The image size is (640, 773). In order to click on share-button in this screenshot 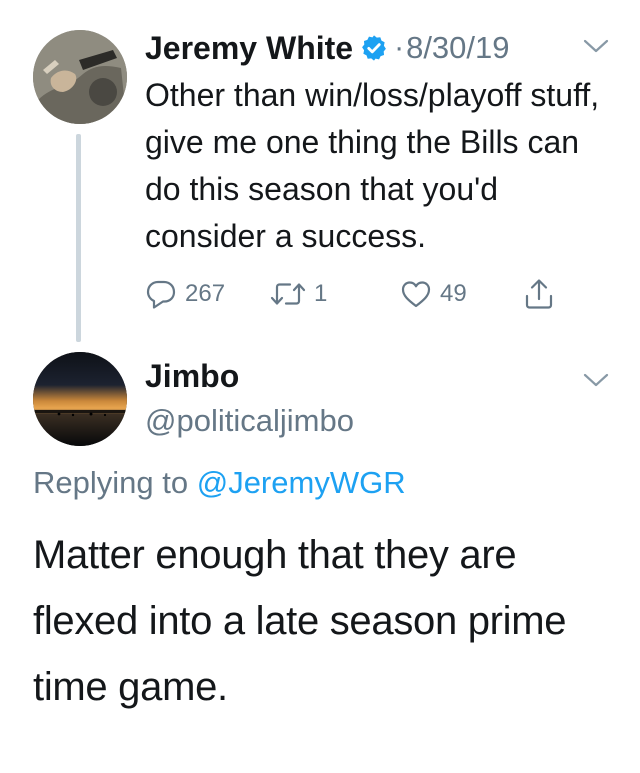, I will do `click(539, 294)`.